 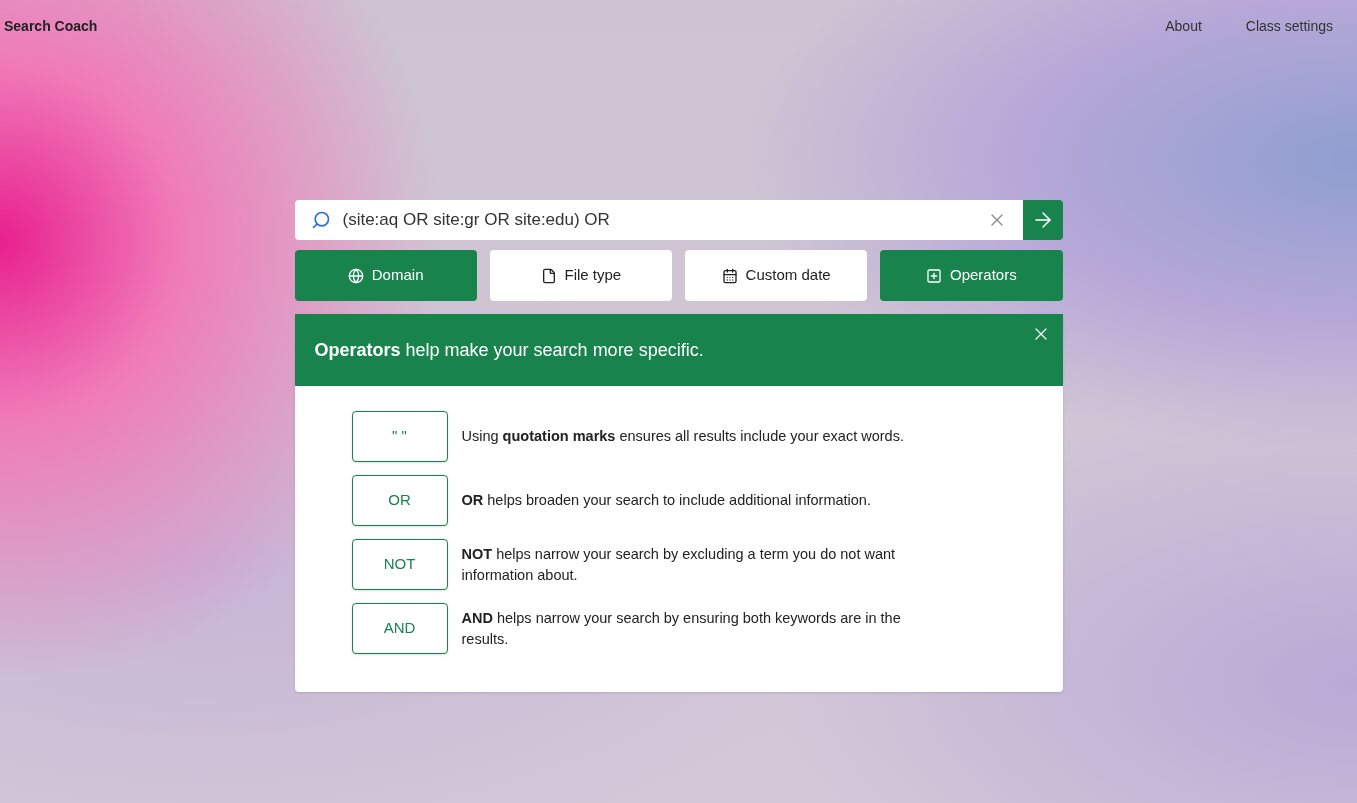 I want to click on globe-icon, so click(x=355, y=275).